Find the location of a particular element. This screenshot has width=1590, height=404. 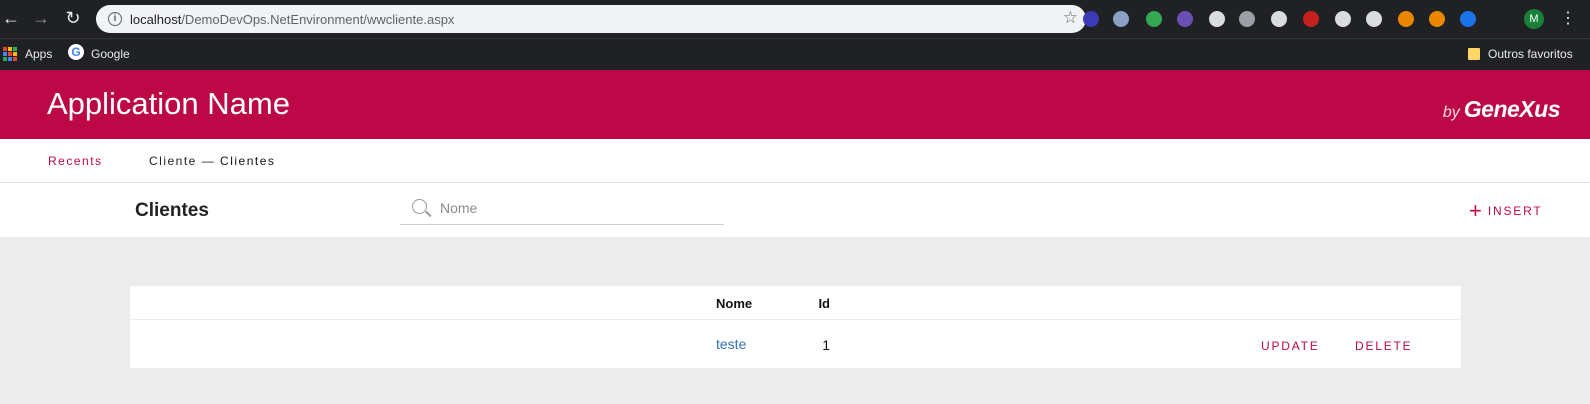

apps-grid-icon is located at coordinates (10, 54).